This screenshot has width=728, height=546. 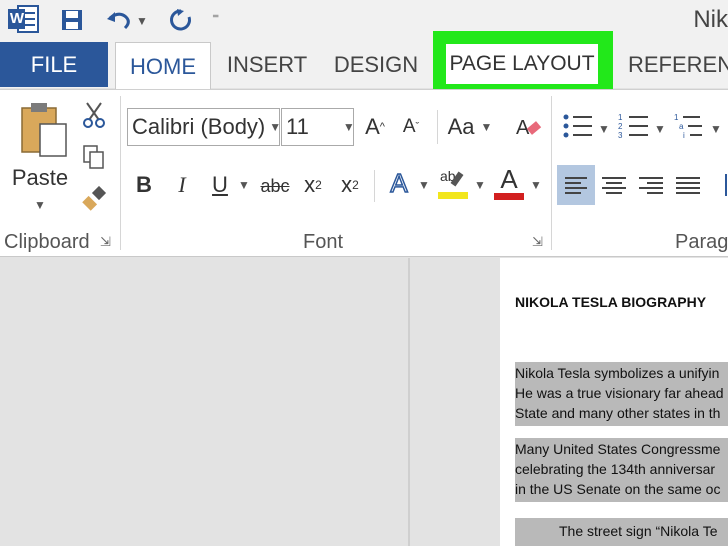 I want to click on save-button, so click(x=72, y=20).